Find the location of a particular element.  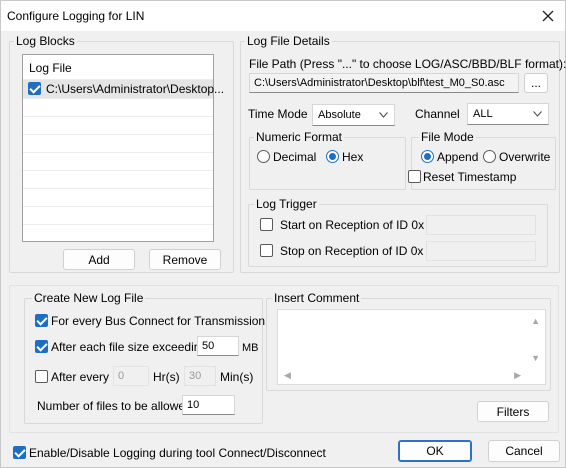

decimal-label: Decimal is located at coordinates (295, 157).